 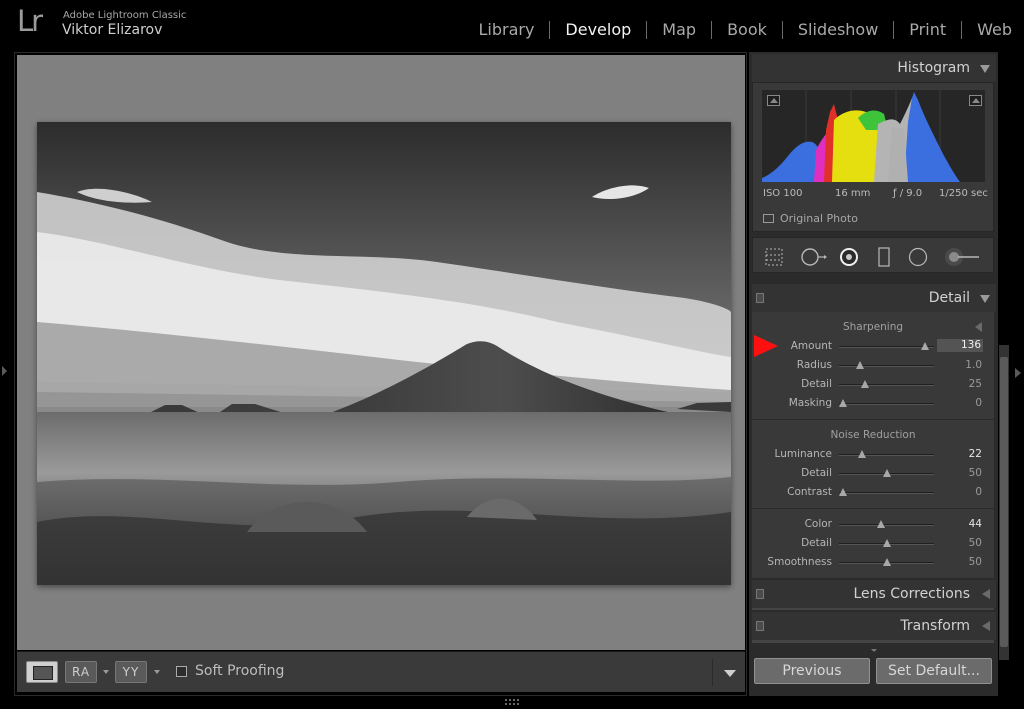 What do you see at coordinates (768, 218) in the screenshot?
I see `original-photo-icon` at bounding box center [768, 218].